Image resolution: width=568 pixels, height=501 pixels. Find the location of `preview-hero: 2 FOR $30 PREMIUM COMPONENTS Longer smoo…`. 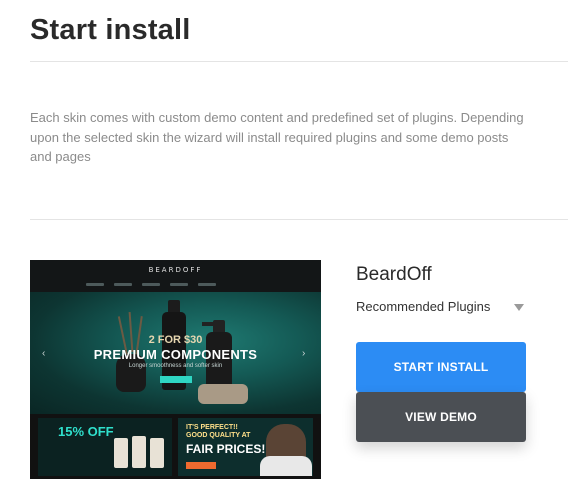

preview-hero: 2 FOR $30 PREMIUM COMPONENTS Longer smoo… is located at coordinates (175, 353).